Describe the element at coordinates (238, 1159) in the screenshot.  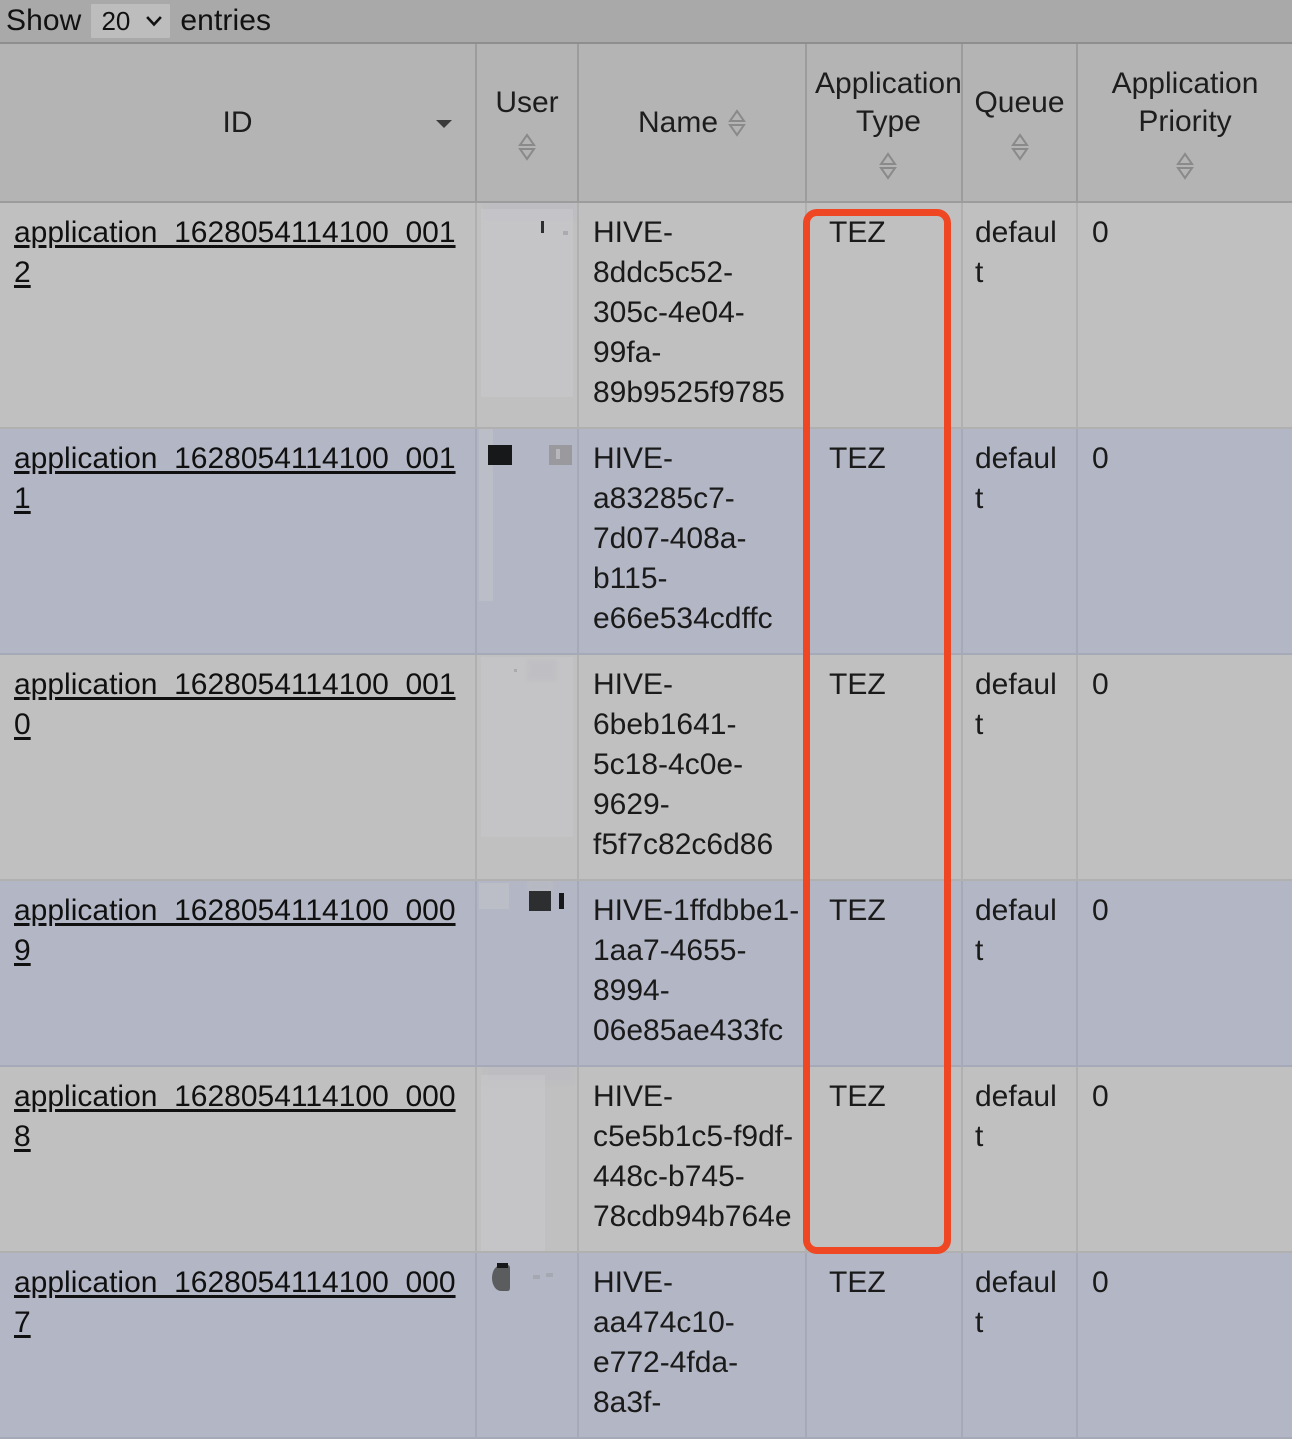
I see `cell-id: application_1628054114100_0008` at that location.